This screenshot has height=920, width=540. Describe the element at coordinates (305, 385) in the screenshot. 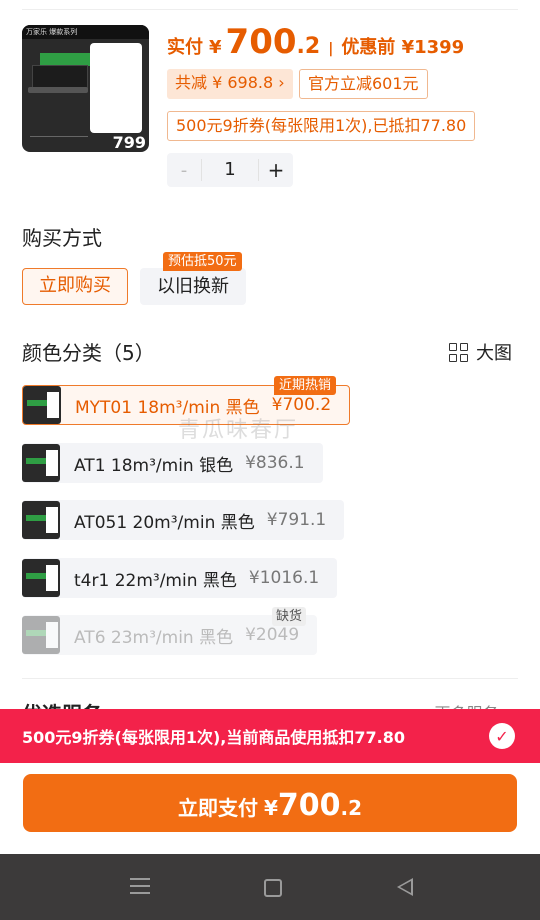

I see `hot-selling-badge: 近期热销` at that location.